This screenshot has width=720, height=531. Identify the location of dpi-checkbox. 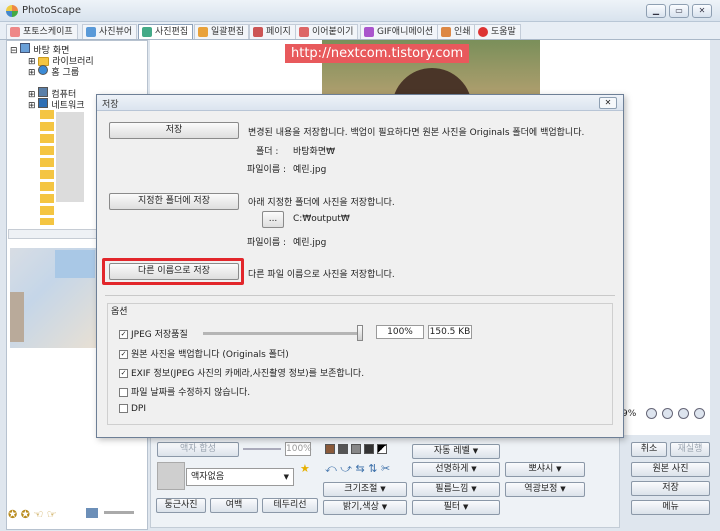
(123, 408).